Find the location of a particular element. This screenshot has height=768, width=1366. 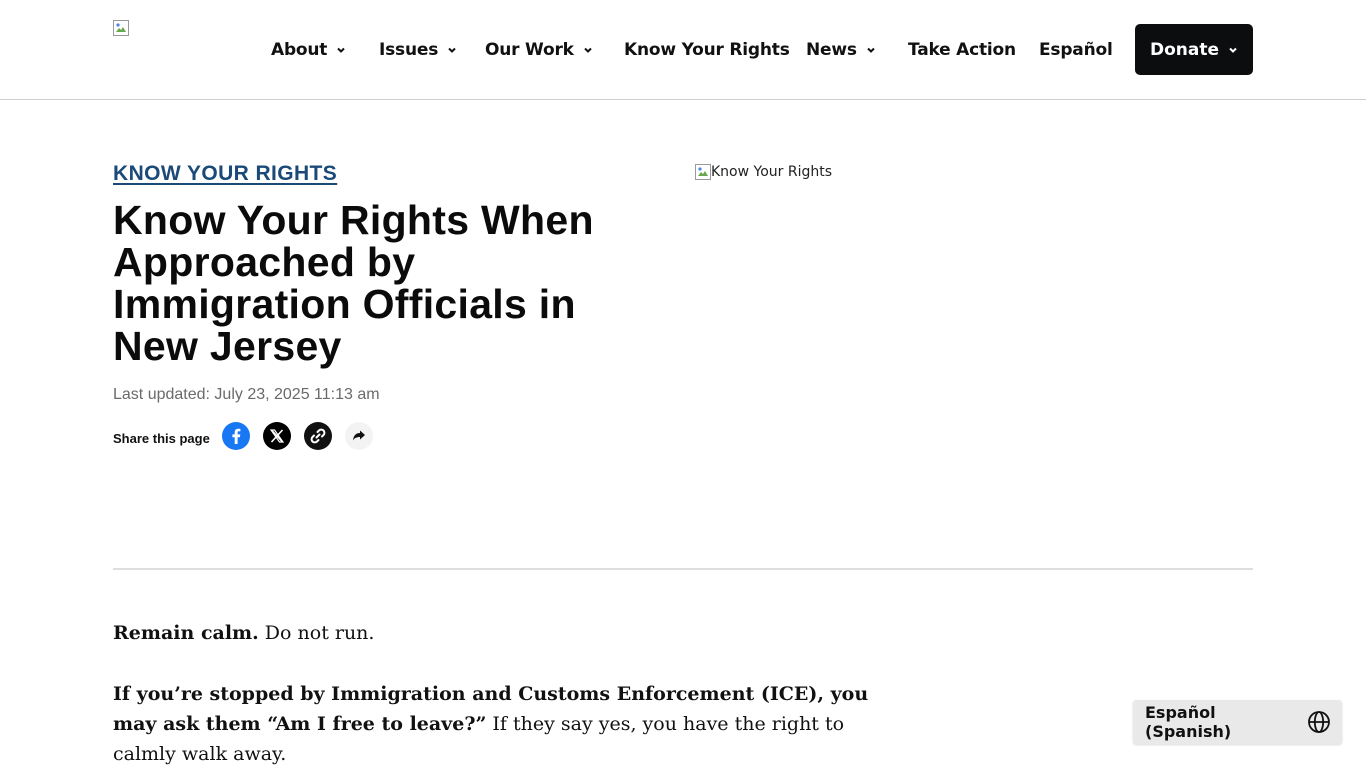

nav-item-take-action: Take Action is located at coordinates (962, 50).